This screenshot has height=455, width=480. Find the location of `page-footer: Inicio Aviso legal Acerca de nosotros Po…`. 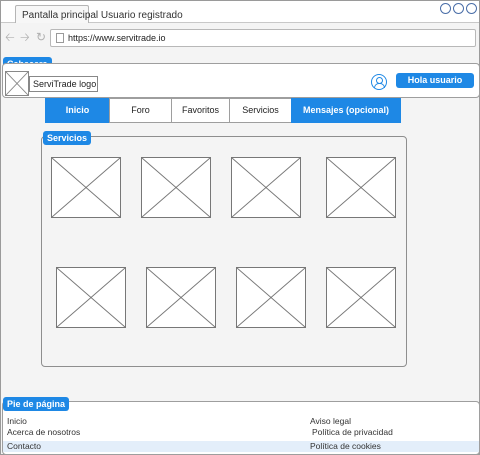

page-footer: Inicio Aviso legal Acerca de nosotros Po… is located at coordinates (241, 428).